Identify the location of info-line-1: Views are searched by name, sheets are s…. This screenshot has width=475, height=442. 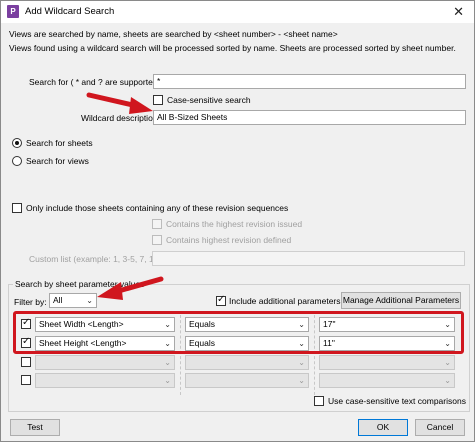
(173, 34).